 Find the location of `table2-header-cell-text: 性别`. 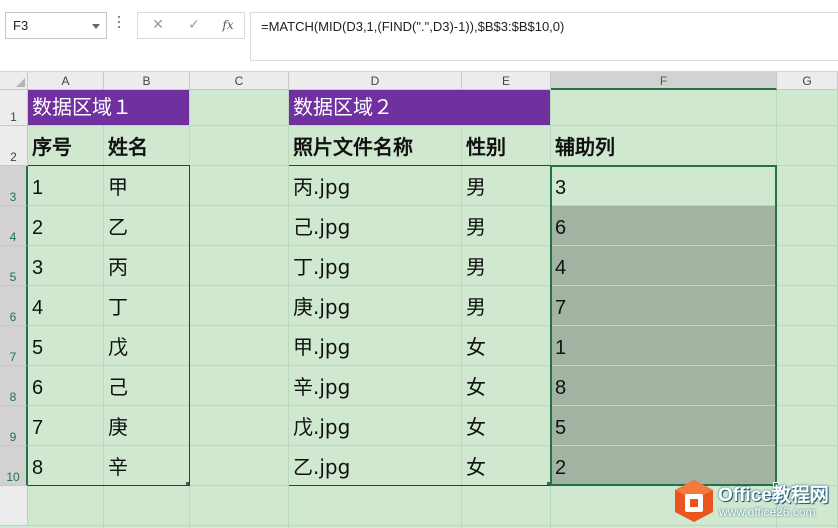

table2-header-cell-text: 性别 is located at coordinates (486, 147).